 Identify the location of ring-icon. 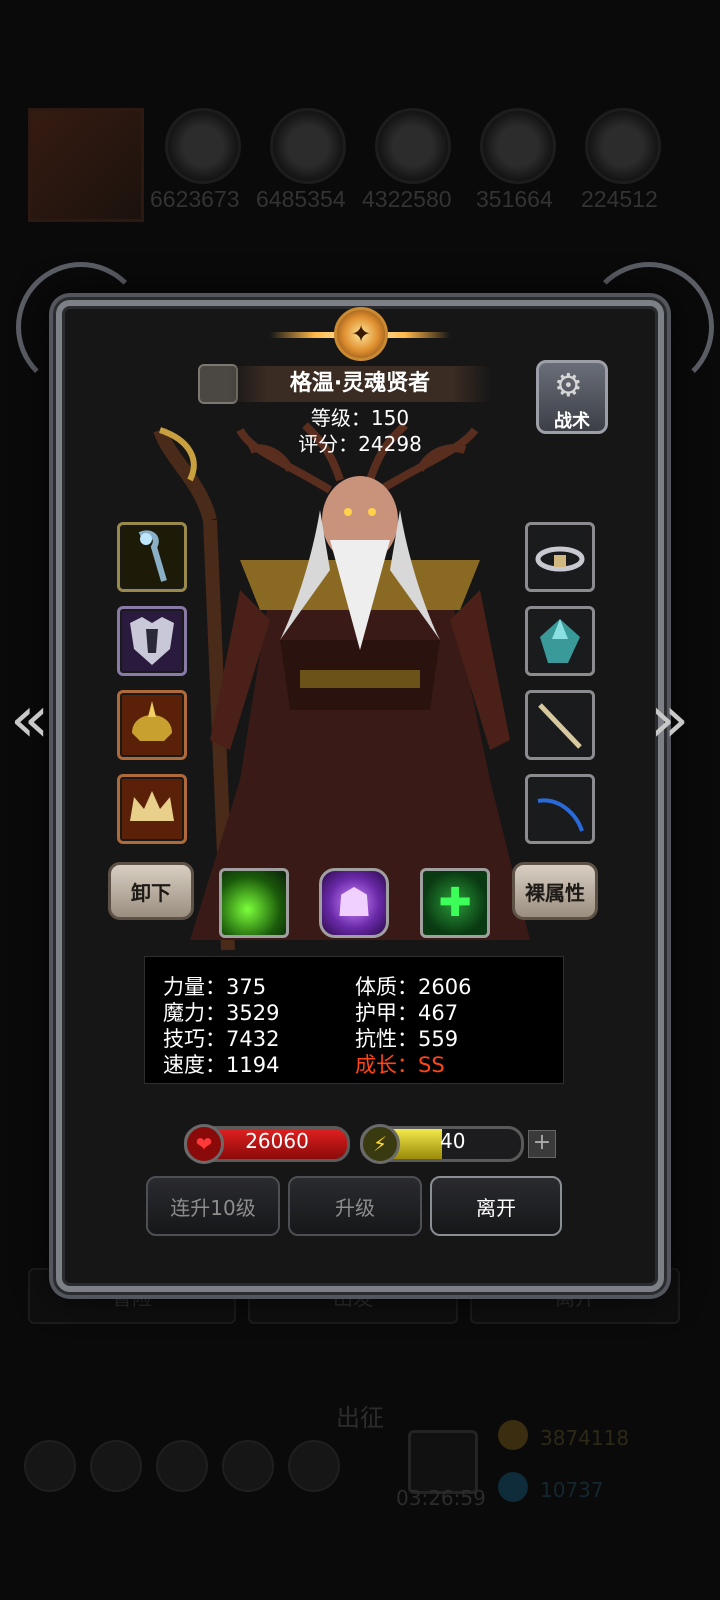
(560, 559).